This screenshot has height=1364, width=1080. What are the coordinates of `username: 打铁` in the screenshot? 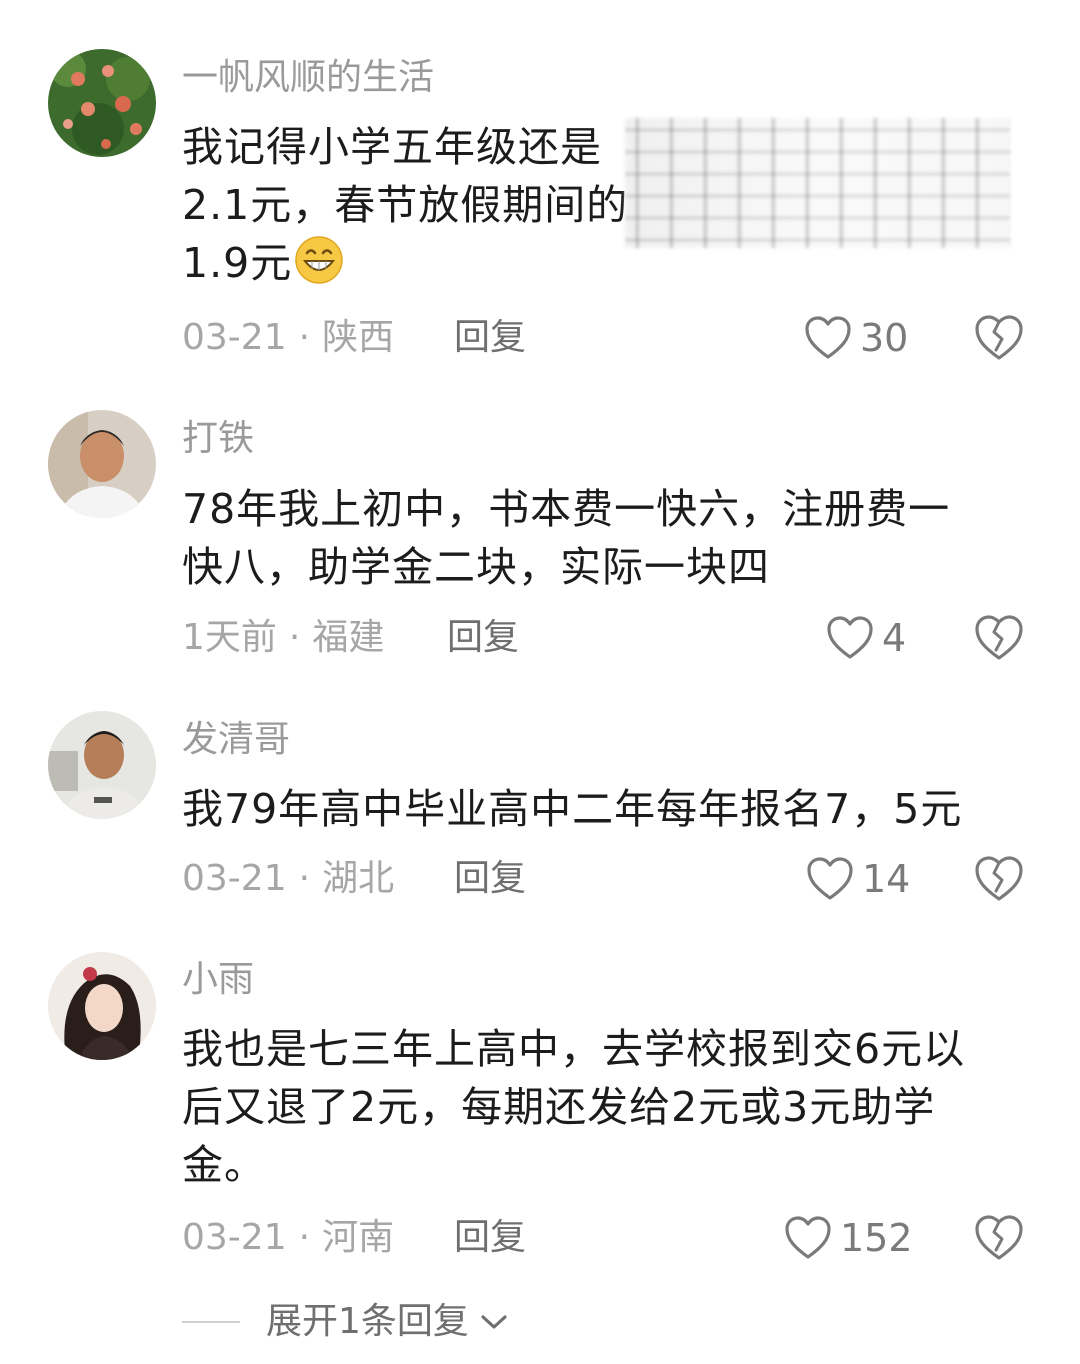 It's located at (218, 439).